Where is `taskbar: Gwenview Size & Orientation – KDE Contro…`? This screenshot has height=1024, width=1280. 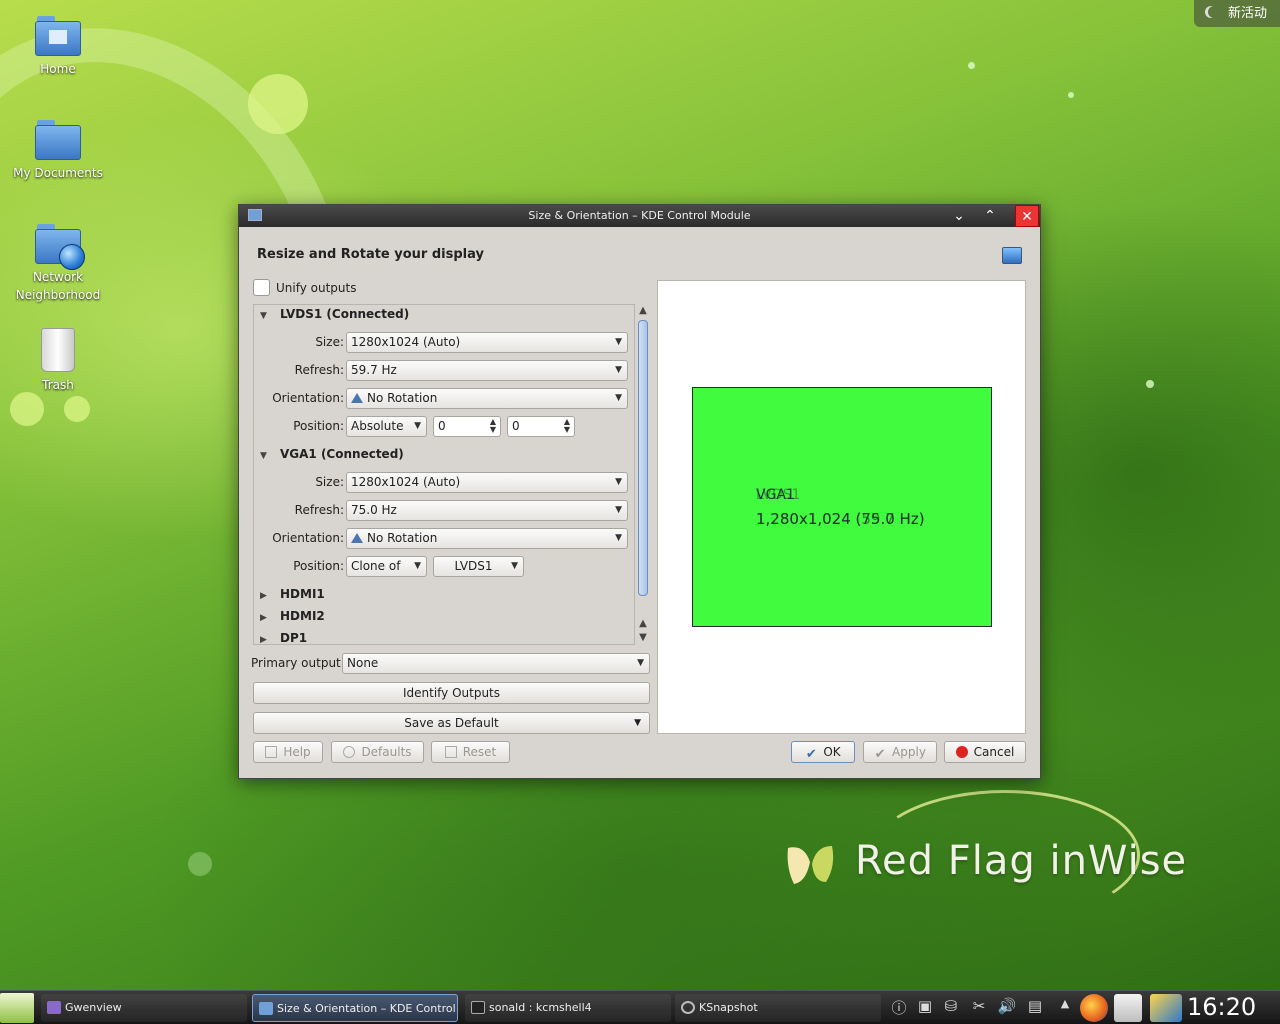 taskbar: Gwenview Size & Orientation – KDE Contro… is located at coordinates (640, 1007).